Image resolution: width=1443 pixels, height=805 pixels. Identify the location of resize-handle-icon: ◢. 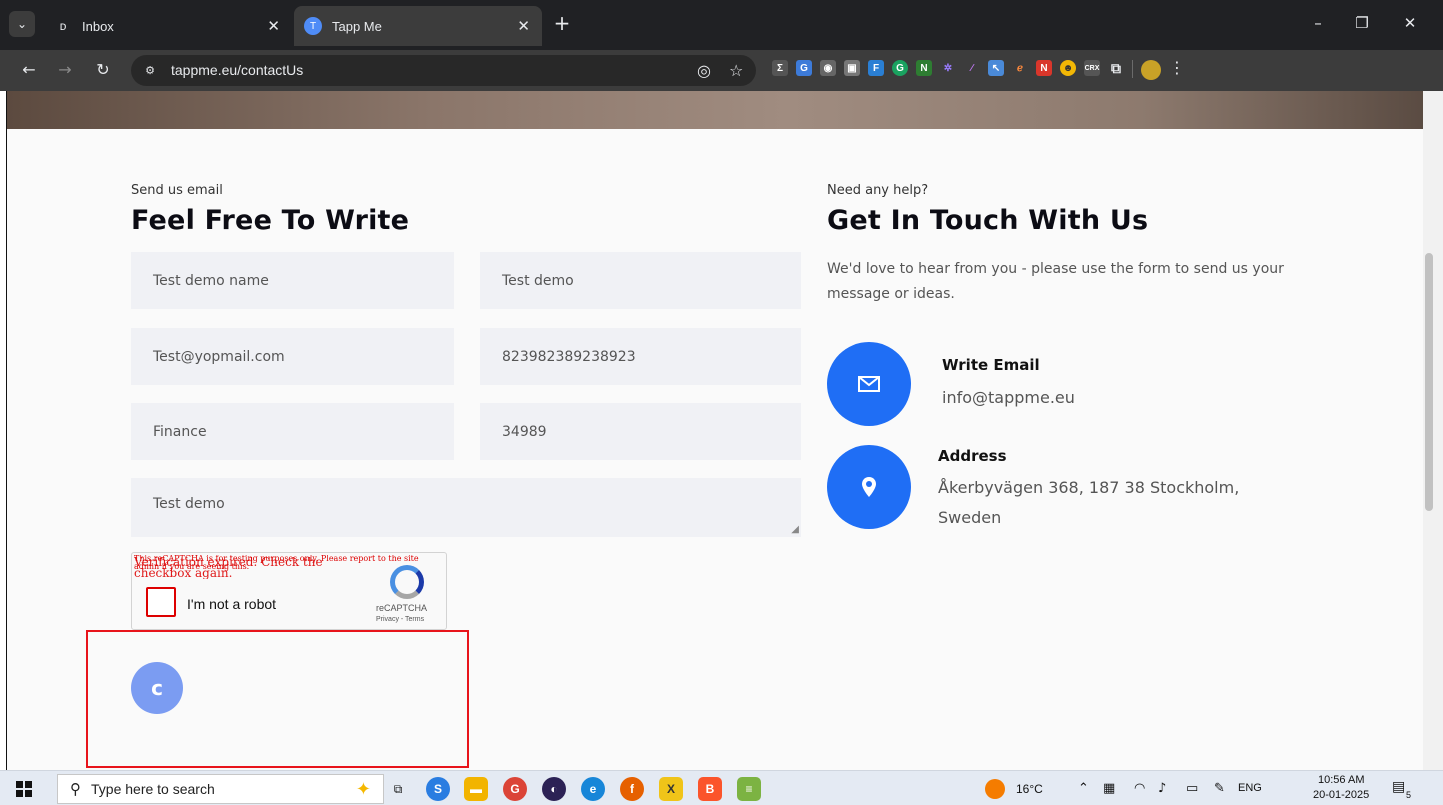
(795, 529).